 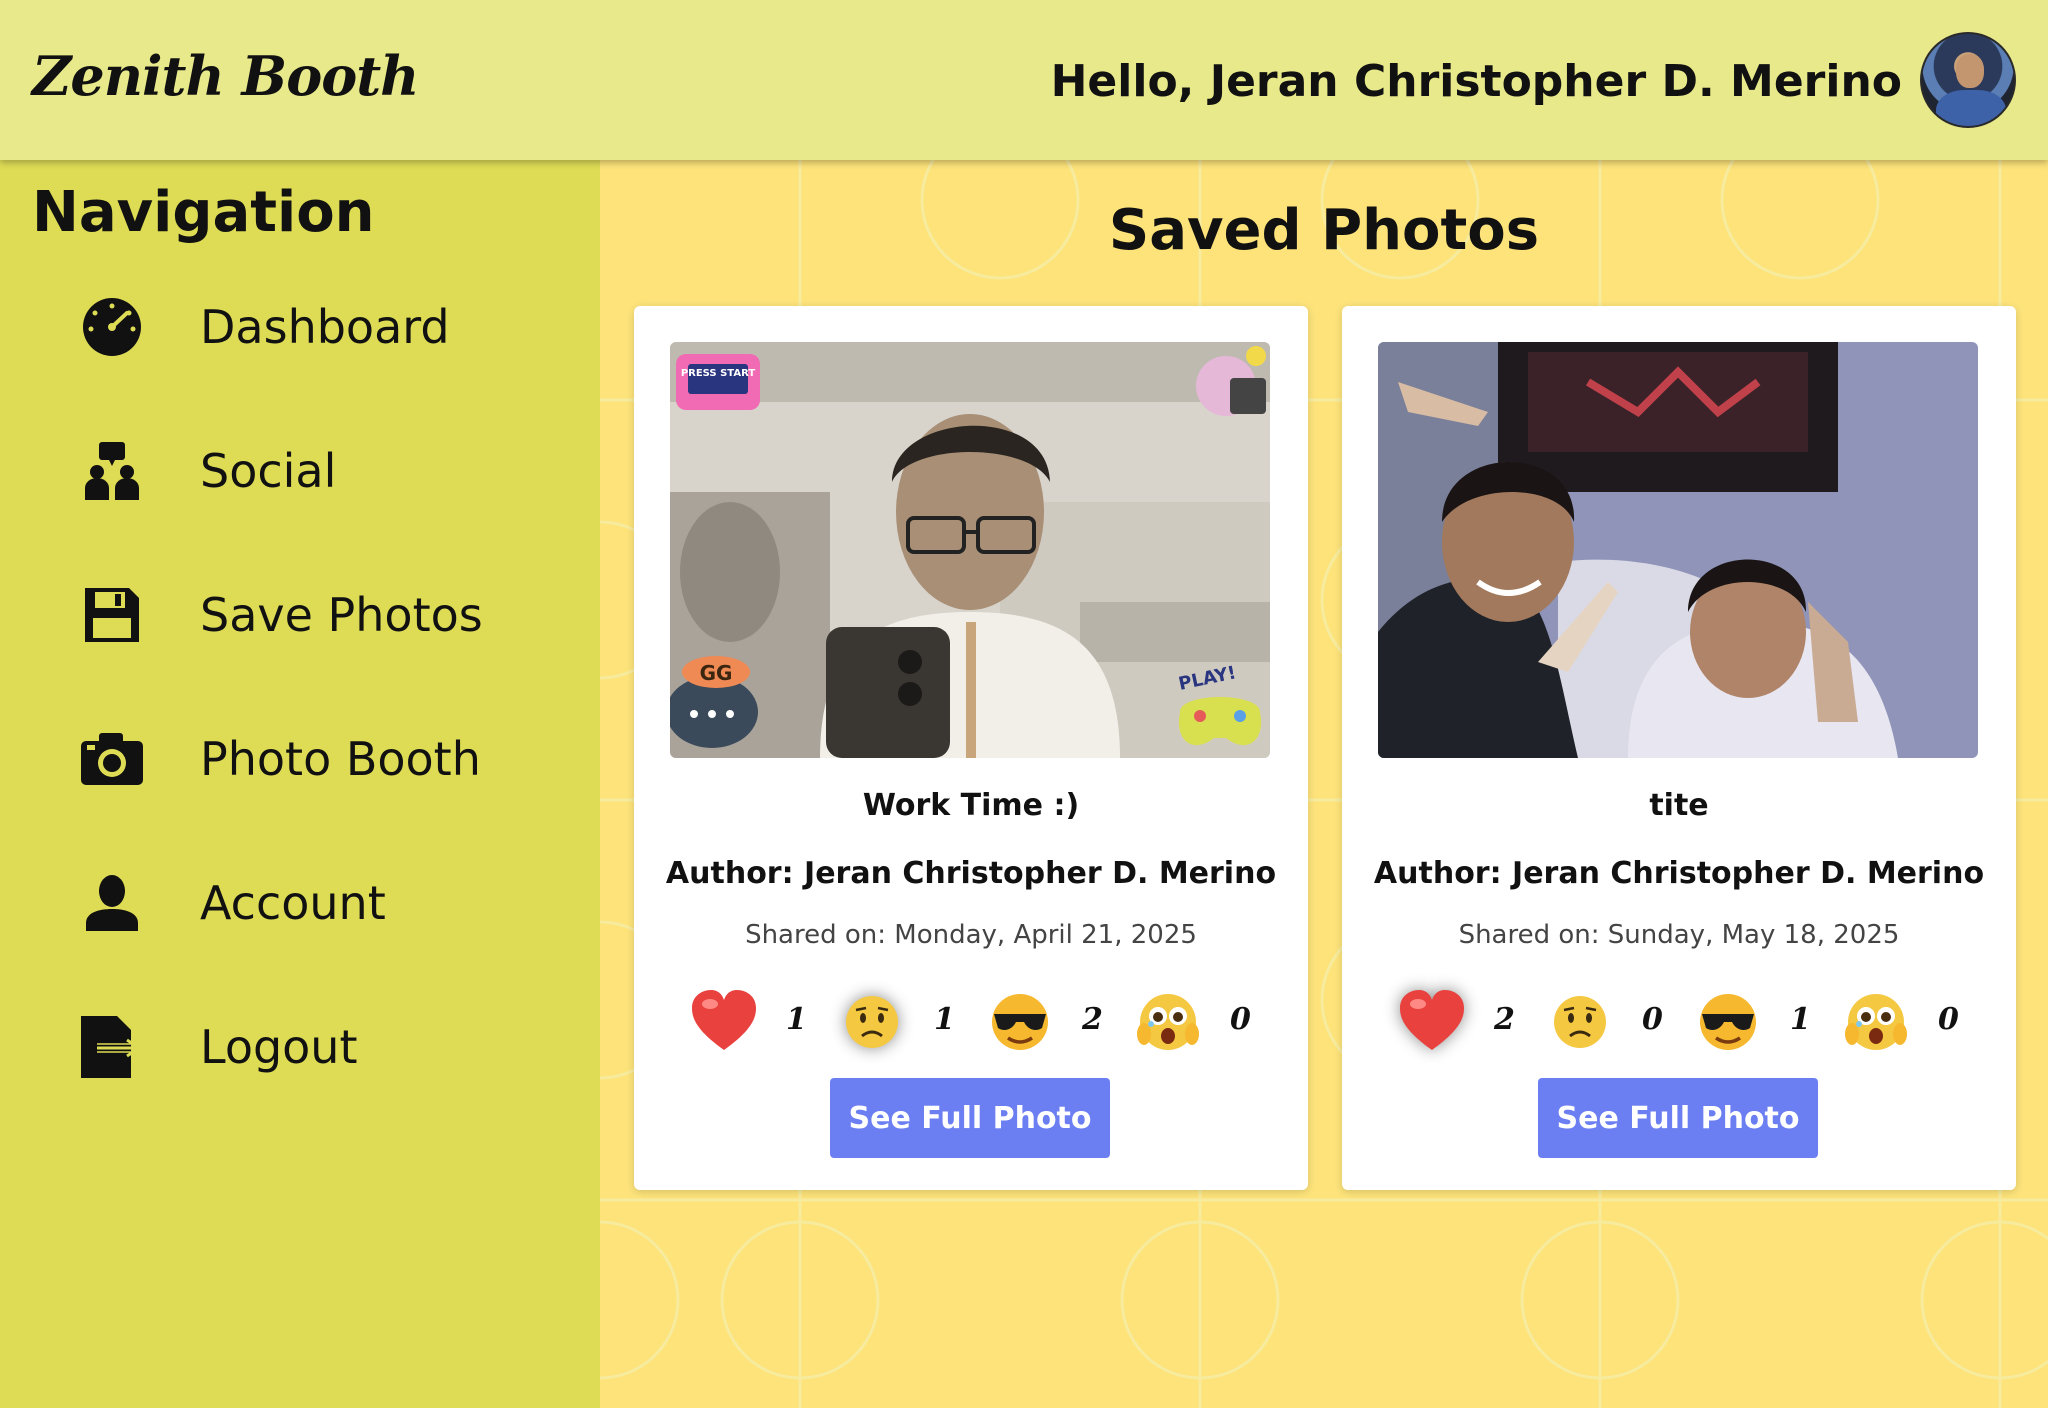 I want to click on user-icon, so click(x=112, y=903).